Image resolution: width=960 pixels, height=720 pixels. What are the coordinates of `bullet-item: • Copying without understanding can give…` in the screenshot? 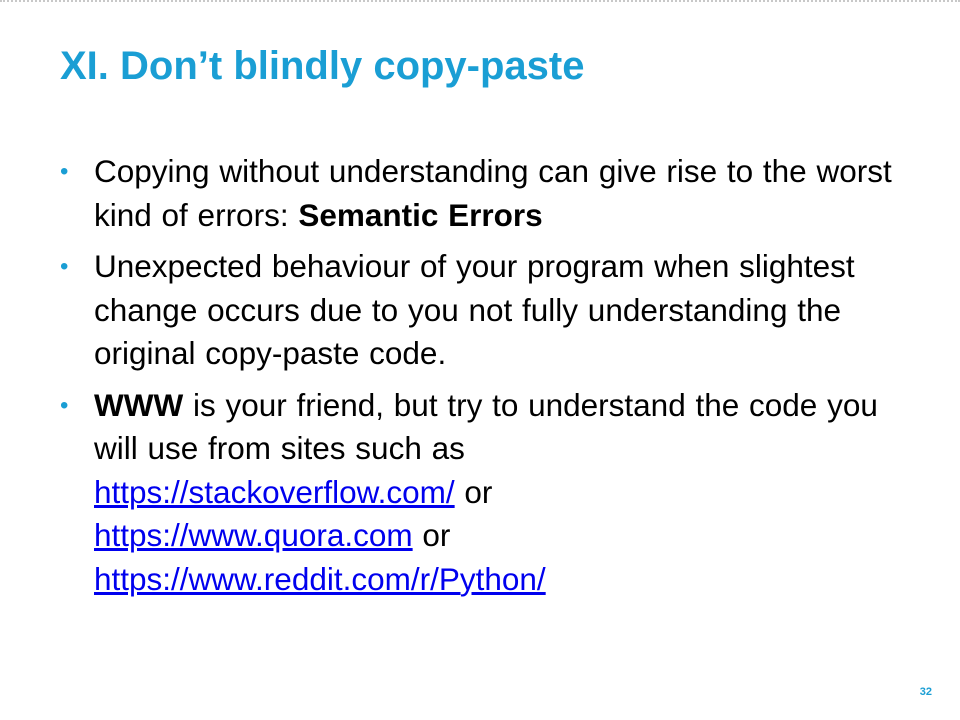 It's located at (480, 193).